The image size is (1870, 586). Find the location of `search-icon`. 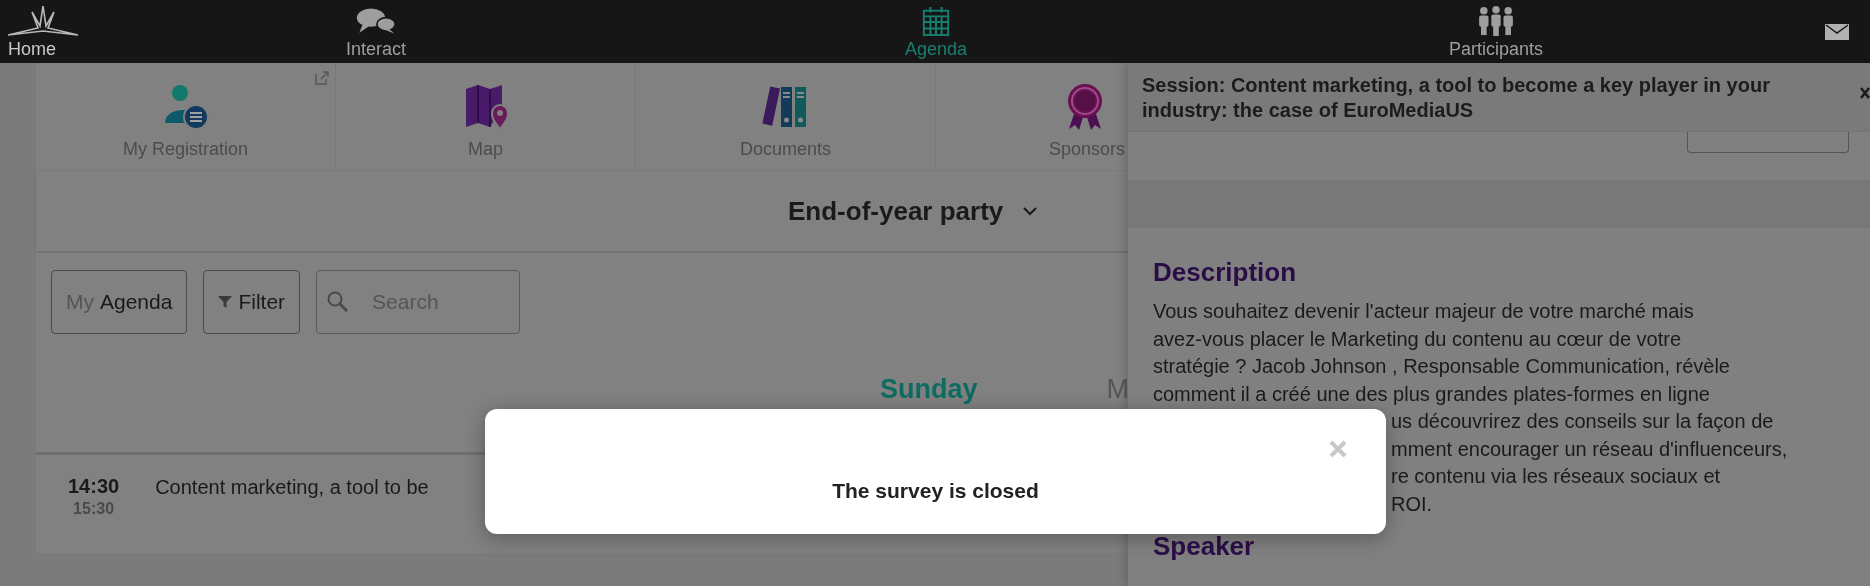

search-icon is located at coordinates (338, 302).